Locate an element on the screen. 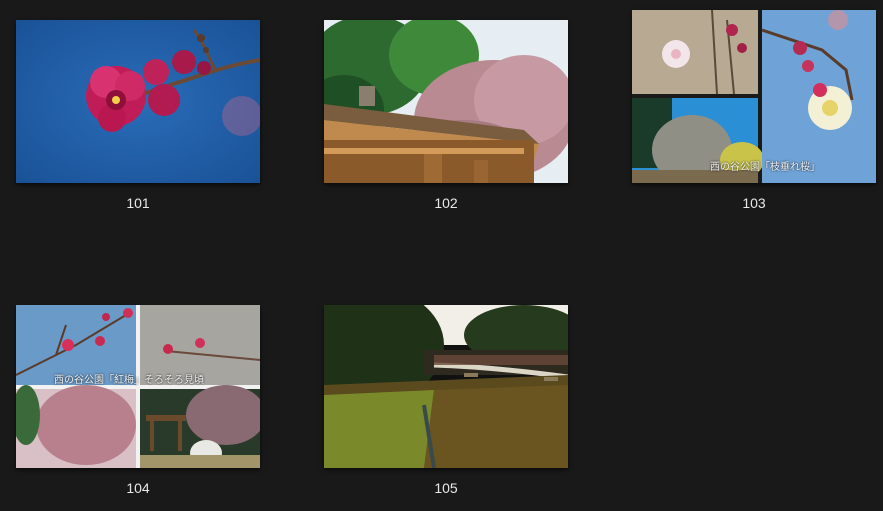  plum-blossom-blue-sky-image is located at coordinates (138, 101).